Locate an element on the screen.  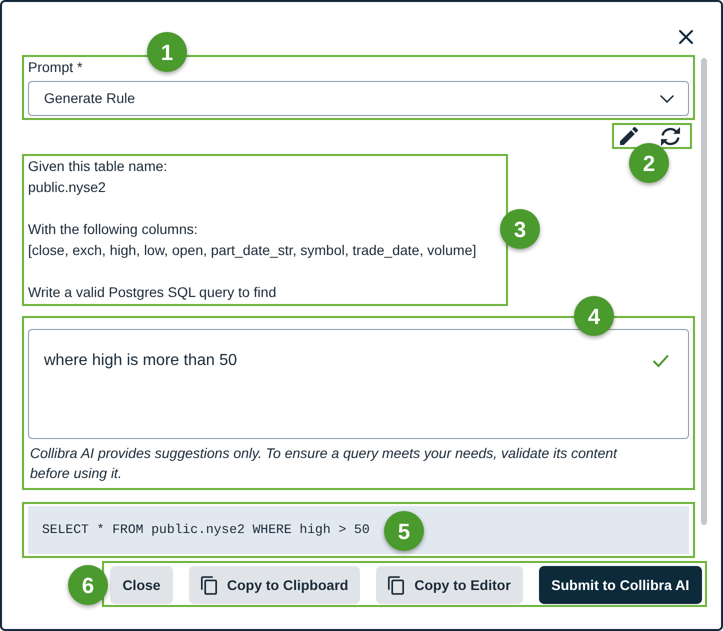
scrollbar is located at coordinates (704, 291).